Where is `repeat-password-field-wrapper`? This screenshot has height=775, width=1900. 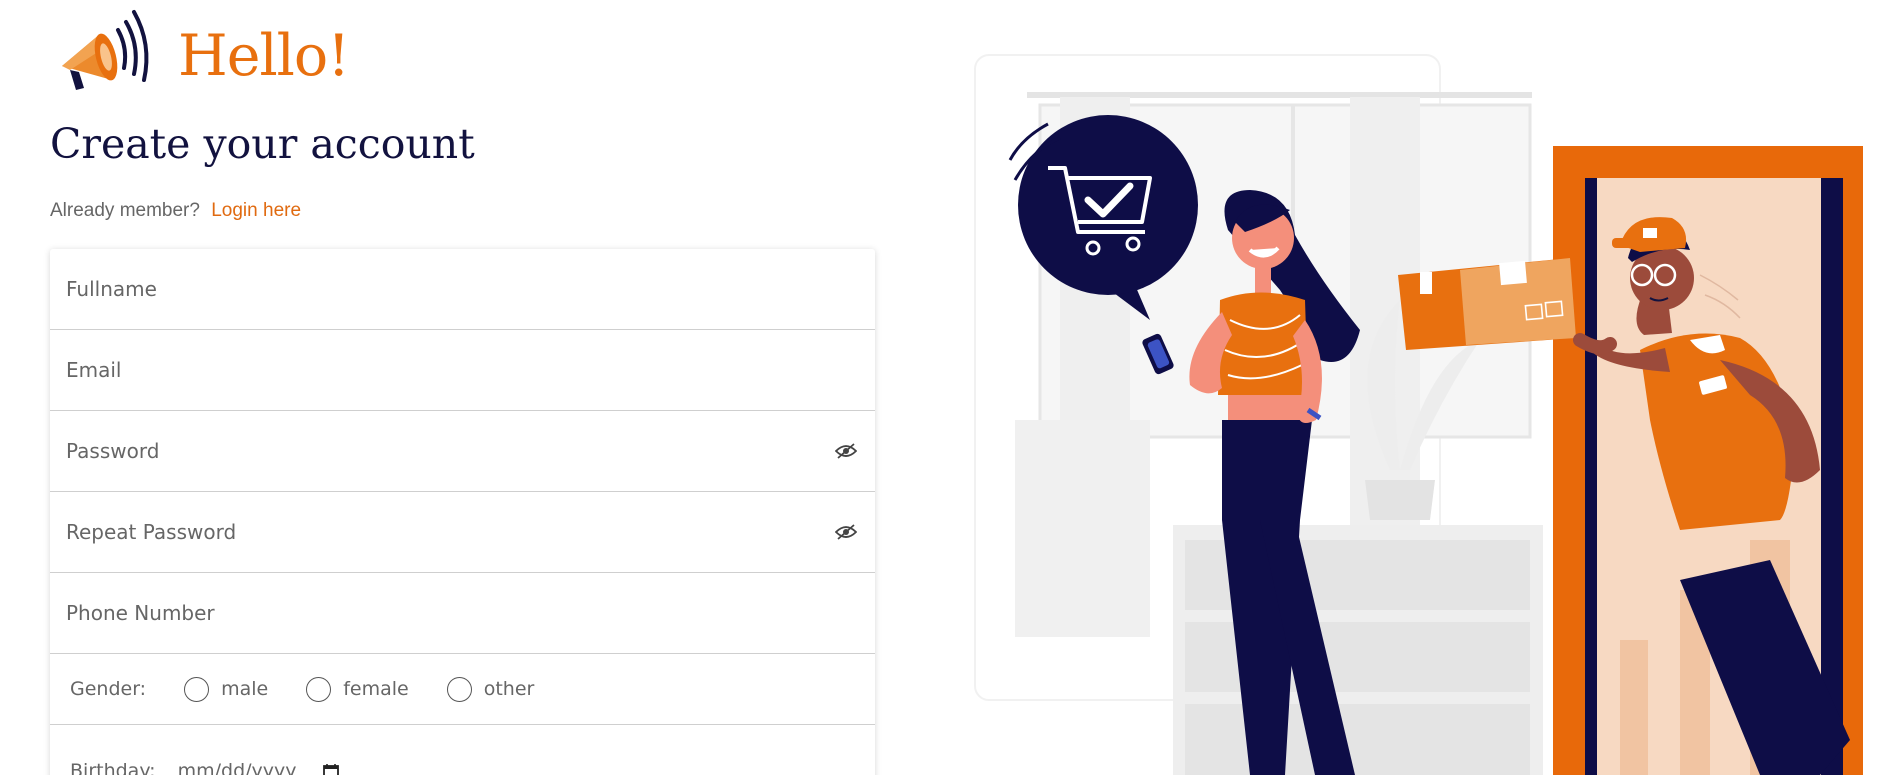
repeat-password-field-wrapper is located at coordinates (462, 532).